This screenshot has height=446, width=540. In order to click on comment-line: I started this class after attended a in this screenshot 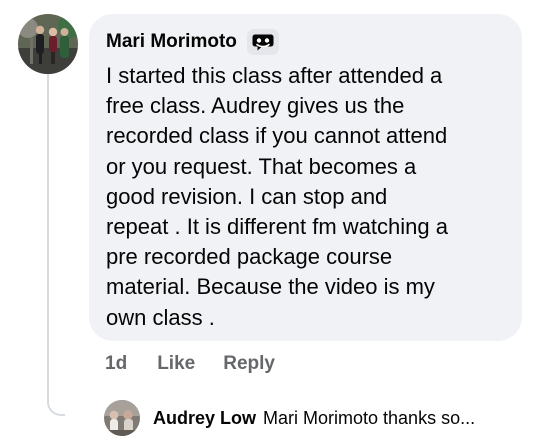, I will do `click(274, 75)`.